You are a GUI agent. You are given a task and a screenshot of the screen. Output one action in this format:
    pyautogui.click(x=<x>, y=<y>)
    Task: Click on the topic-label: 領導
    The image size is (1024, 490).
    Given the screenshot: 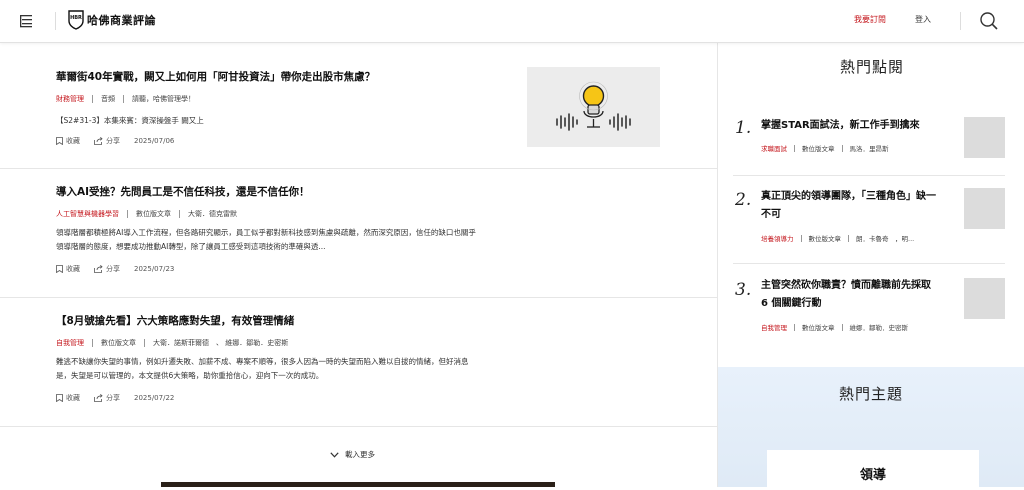 What is the action you would take?
    pyautogui.click(x=872, y=475)
    